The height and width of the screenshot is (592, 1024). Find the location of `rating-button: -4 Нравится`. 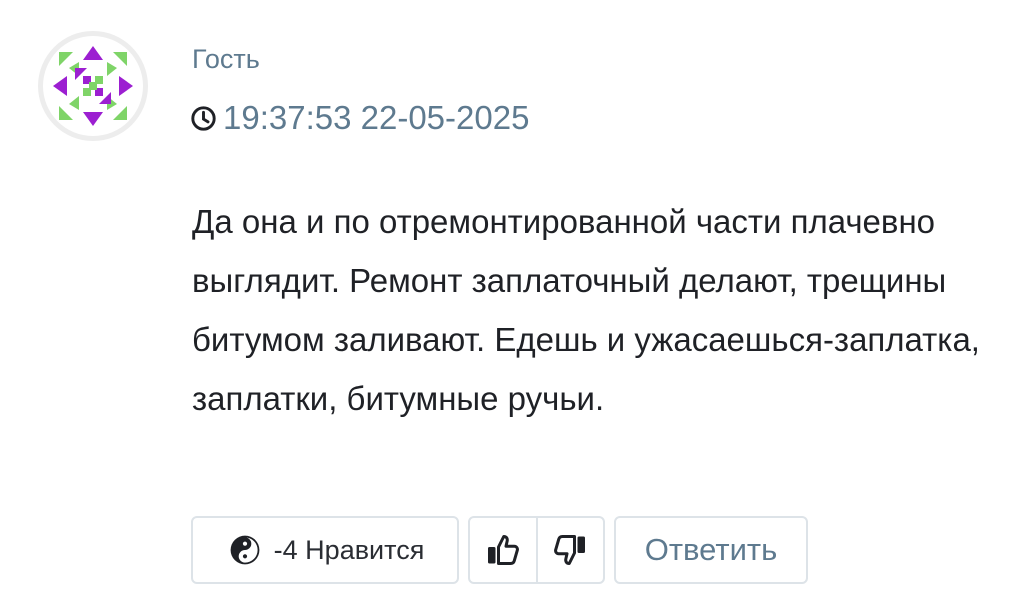

rating-button: -4 Нравится is located at coordinates (325, 550).